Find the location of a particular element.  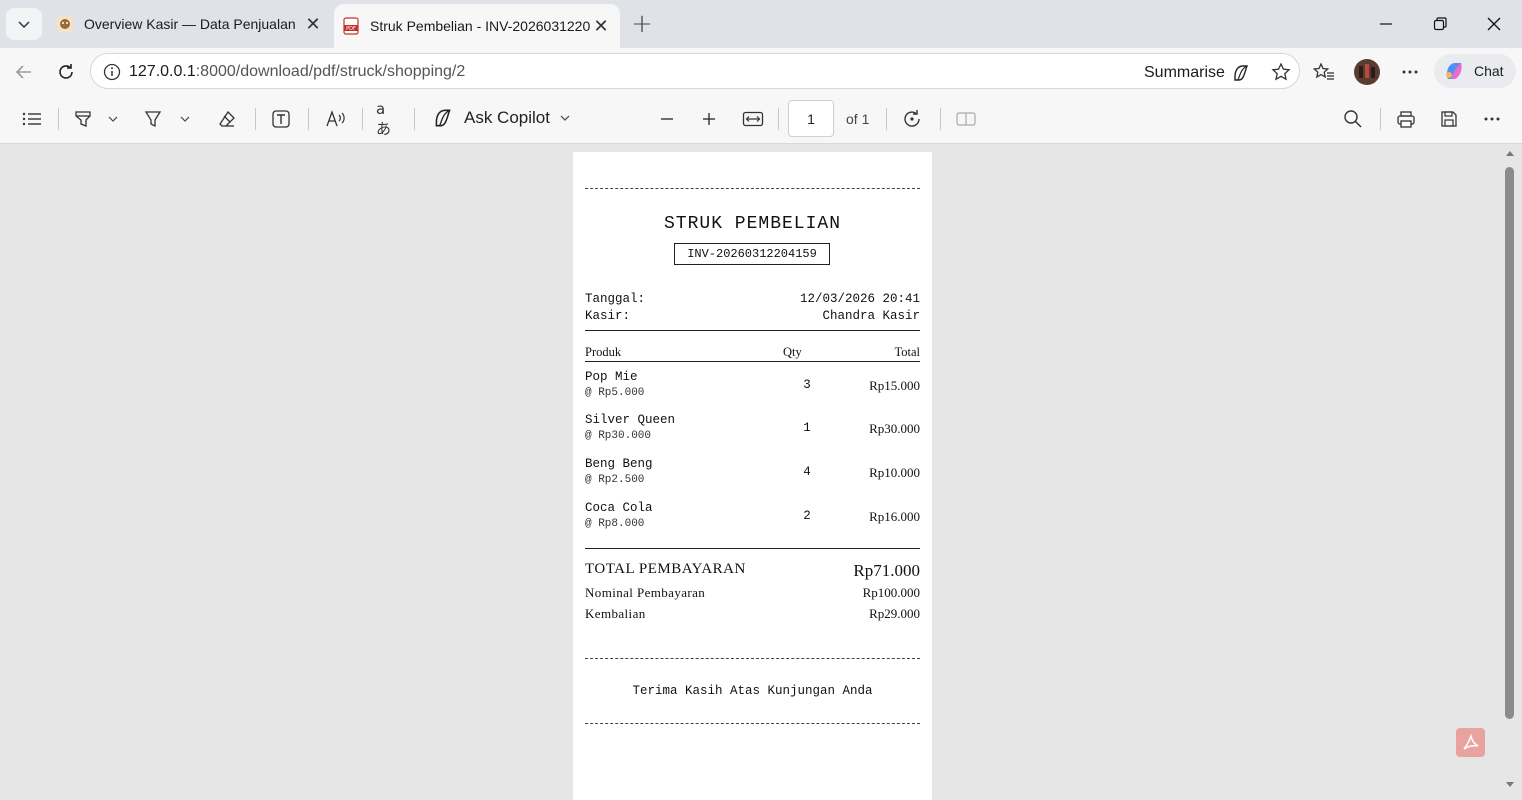

two-page-icon is located at coordinates (966, 119).